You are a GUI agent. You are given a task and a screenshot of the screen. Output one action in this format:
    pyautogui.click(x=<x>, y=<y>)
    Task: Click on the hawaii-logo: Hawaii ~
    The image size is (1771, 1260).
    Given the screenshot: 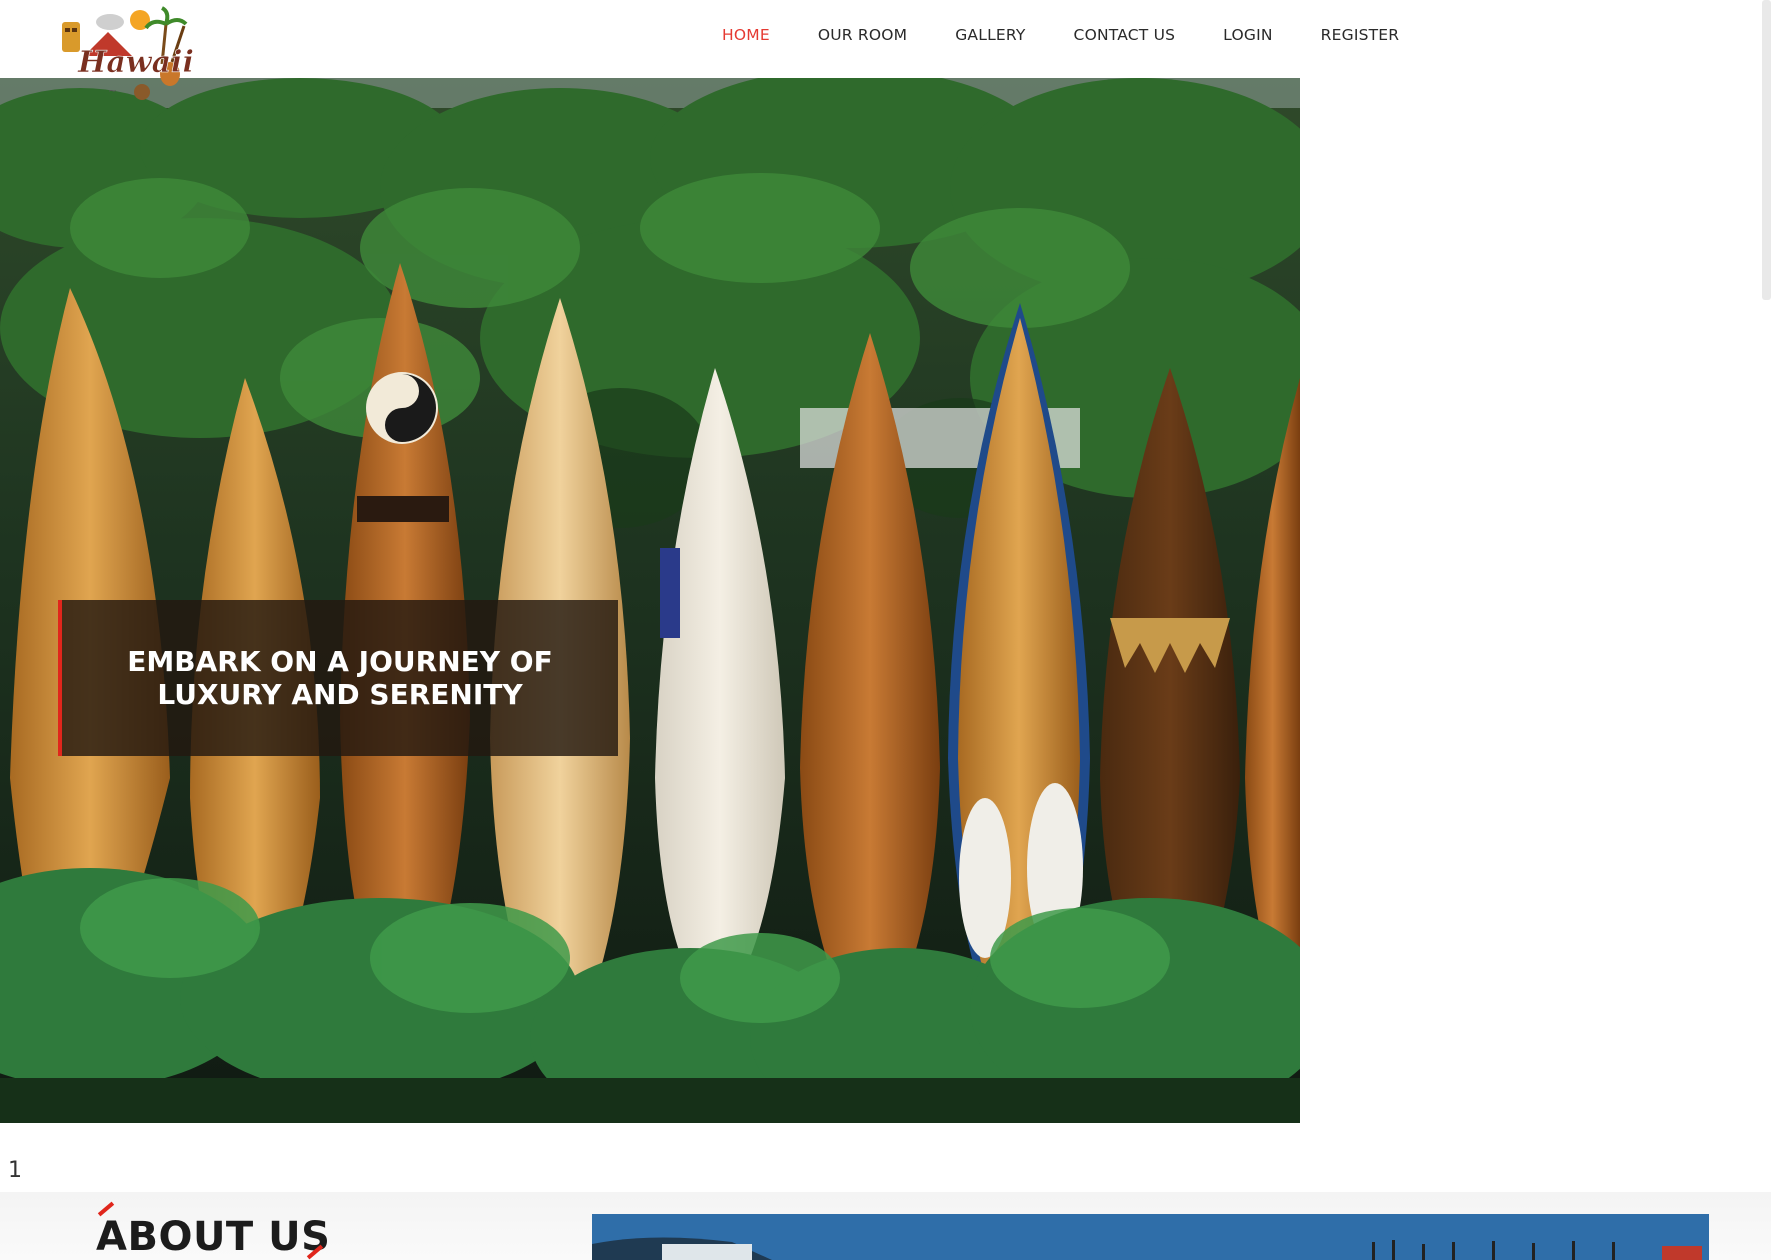 What is the action you would take?
    pyautogui.click(x=133, y=54)
    